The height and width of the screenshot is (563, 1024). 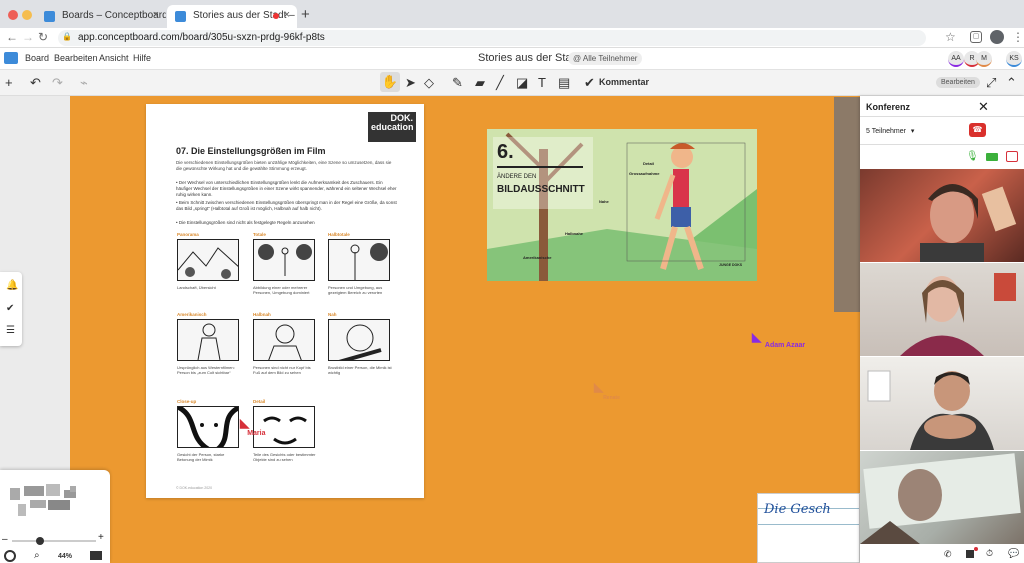 I want to click on close-icon: ✕, so click(x=983, y=107).